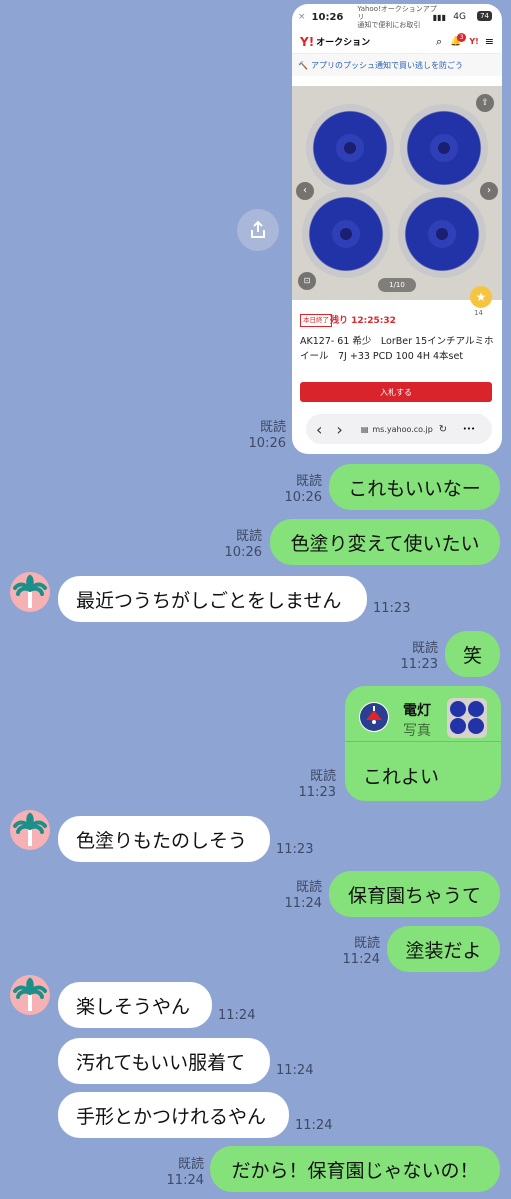  Describe the element at coordinates (302, 17) in the screenshot. I see `notif-close: ×` at that location.